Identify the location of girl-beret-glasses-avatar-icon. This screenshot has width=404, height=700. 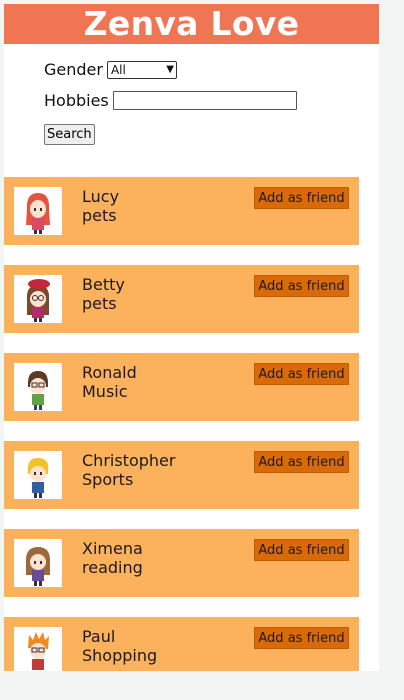
(38, 299).